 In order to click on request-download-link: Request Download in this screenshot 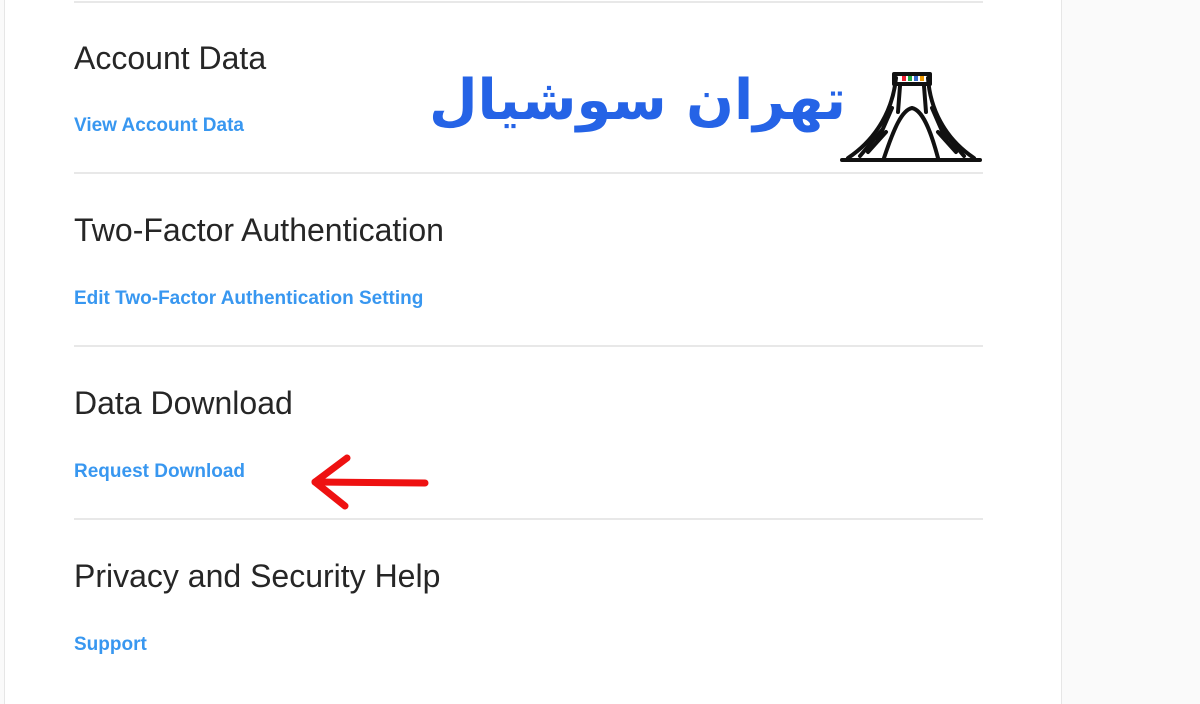, I will do `click(159, 472)`.